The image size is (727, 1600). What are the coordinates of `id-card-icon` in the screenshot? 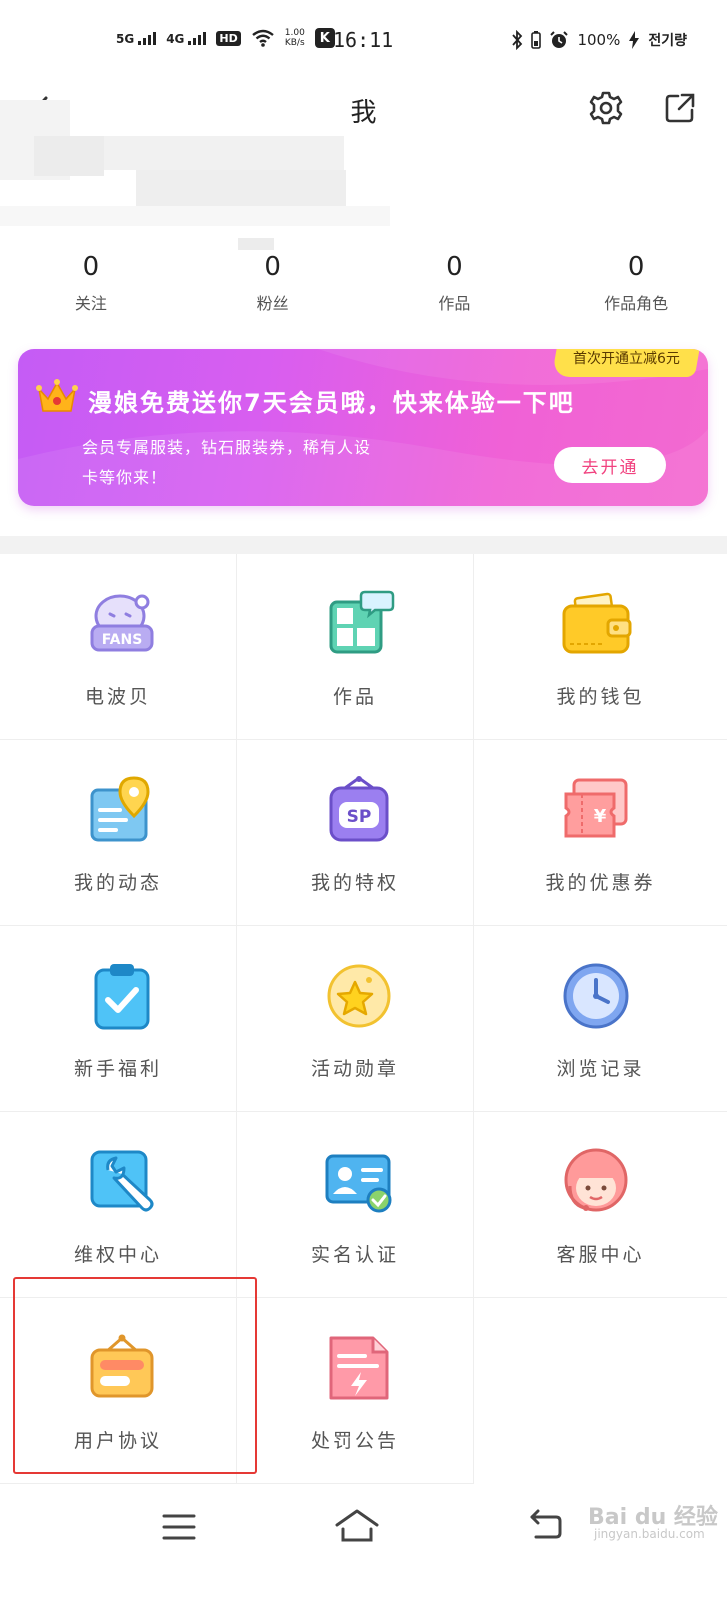 It's located at (358, 1183).